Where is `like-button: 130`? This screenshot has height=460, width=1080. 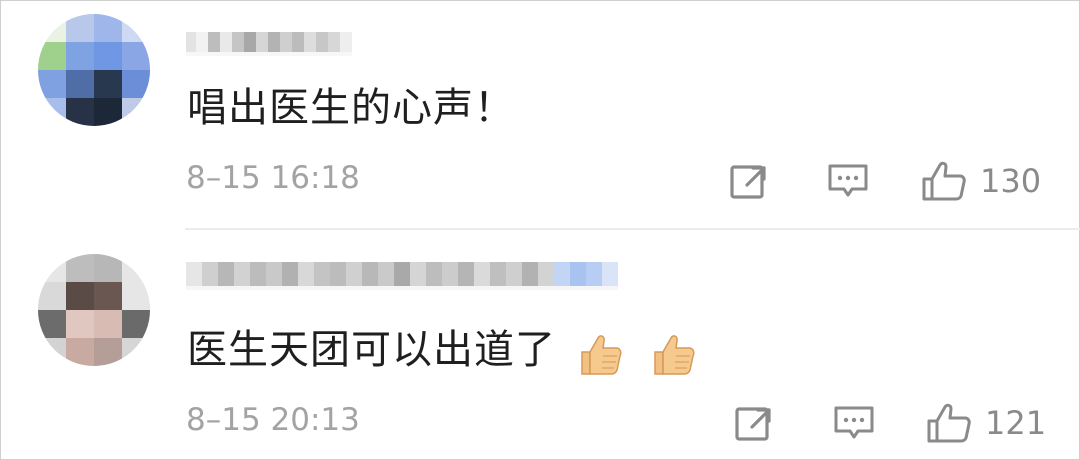
like-button: 130 is located at coordinates (980, 181).